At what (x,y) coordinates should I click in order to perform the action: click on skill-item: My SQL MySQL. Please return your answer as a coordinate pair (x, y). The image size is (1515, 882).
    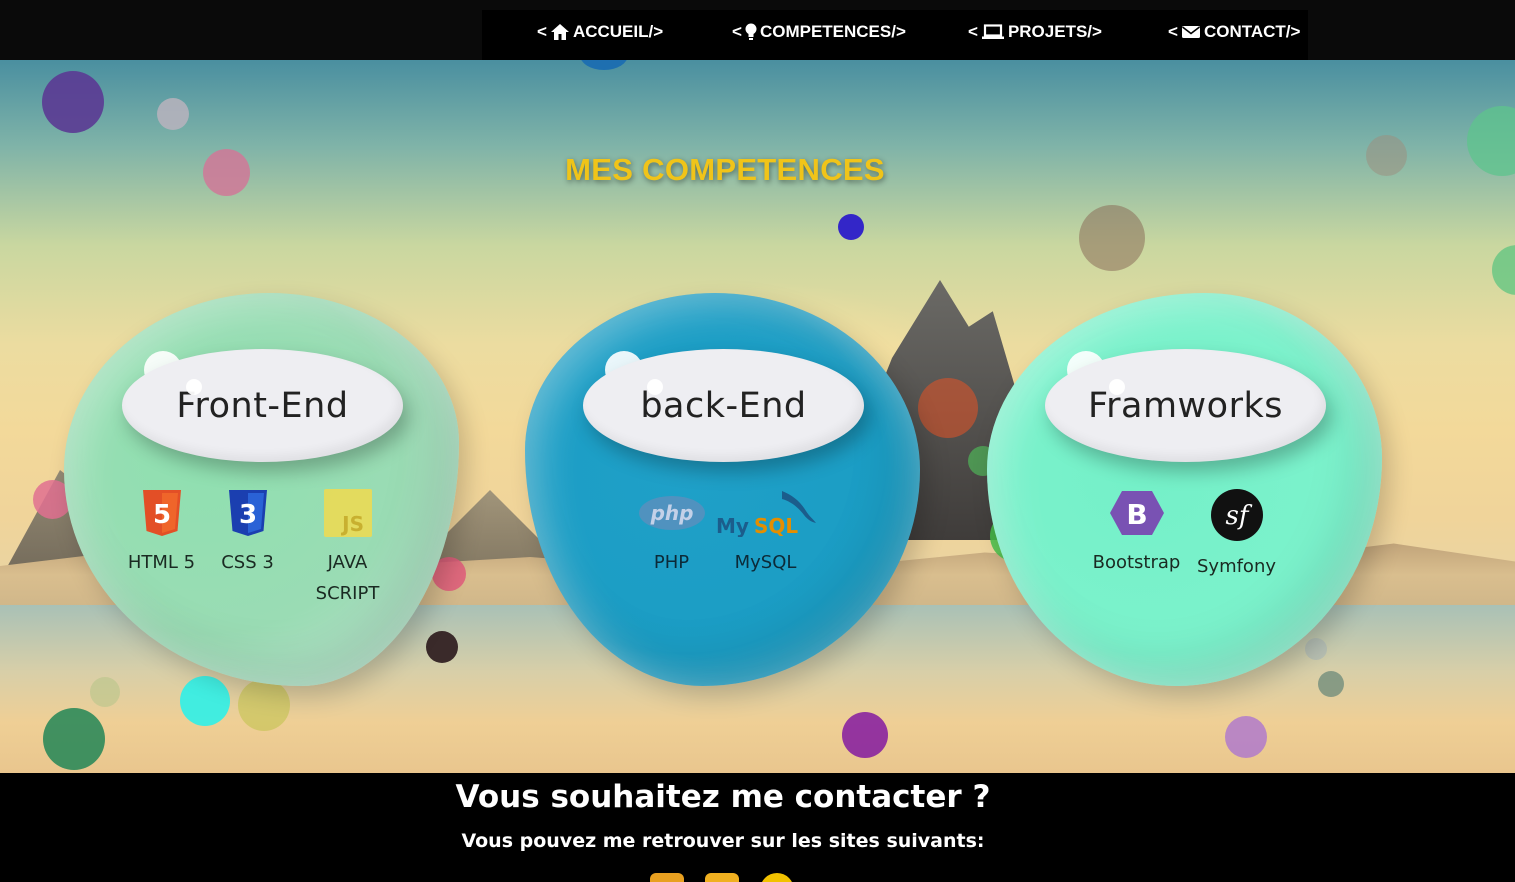
    Looking at the image, I should click on (766, 533).